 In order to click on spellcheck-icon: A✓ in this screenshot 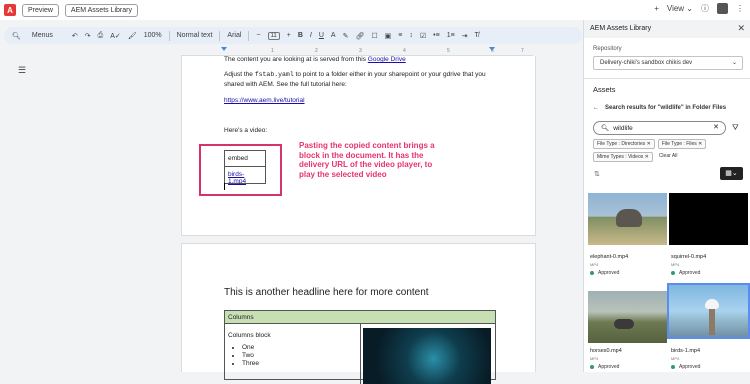, I will do `click(115, 36)`.